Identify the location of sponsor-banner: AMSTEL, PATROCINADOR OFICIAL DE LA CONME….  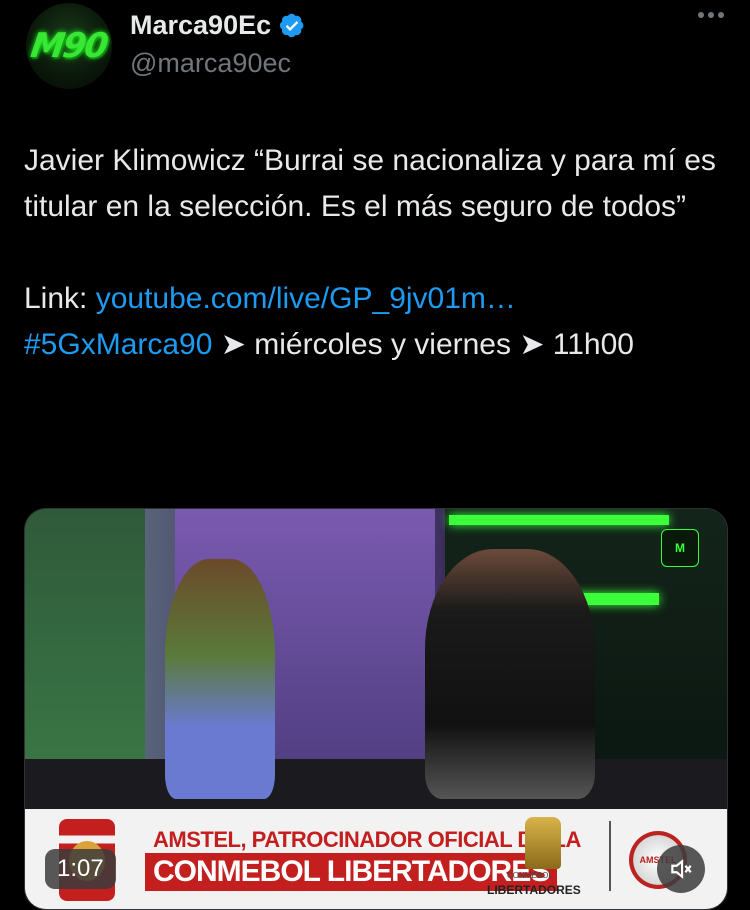
(376, 859).